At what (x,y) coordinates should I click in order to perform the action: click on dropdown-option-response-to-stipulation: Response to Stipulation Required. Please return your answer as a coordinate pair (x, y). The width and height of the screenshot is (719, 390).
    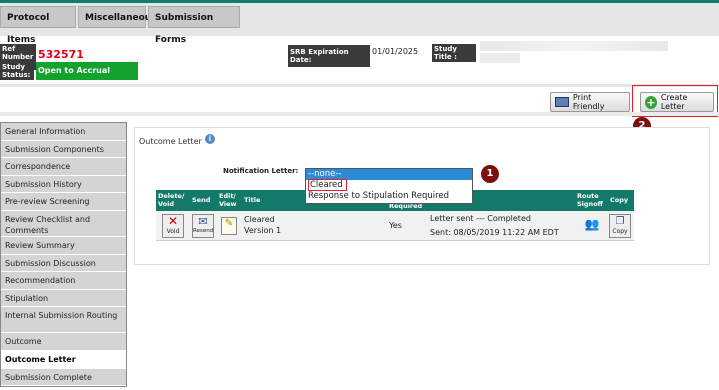
    Looking at the image, I should click on (389, 196).